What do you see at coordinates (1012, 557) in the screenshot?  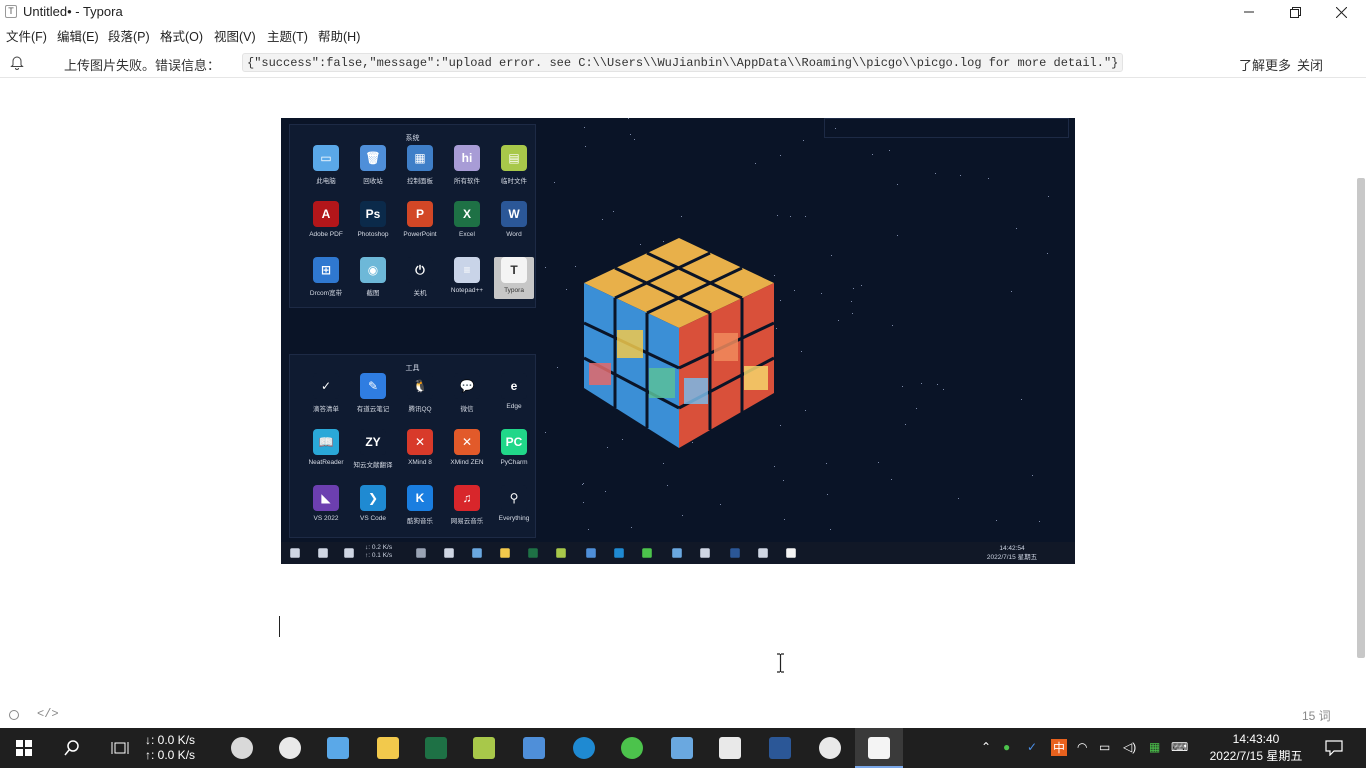 I see `screenshot-date: 2022/7/15 星期五` at bounding box center [1012, 557].